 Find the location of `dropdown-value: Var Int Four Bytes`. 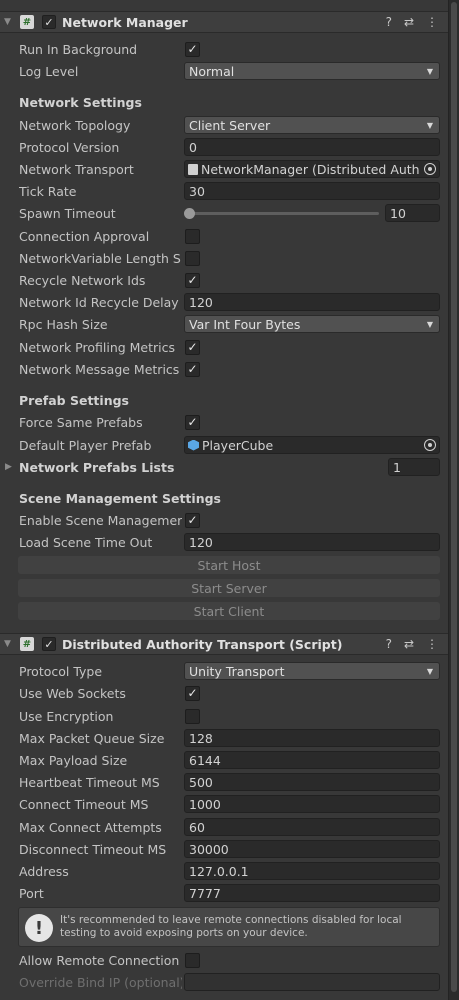

dropdown-value: Var Int Four Bytes is located at coordinates (245, 324).